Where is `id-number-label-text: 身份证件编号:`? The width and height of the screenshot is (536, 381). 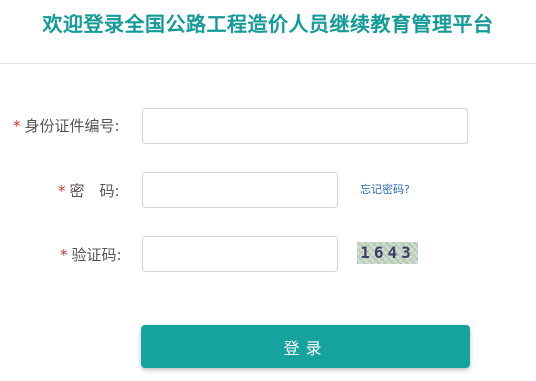
id-number-label-text: 身份证件编号: is located at coordinates (72, 126).